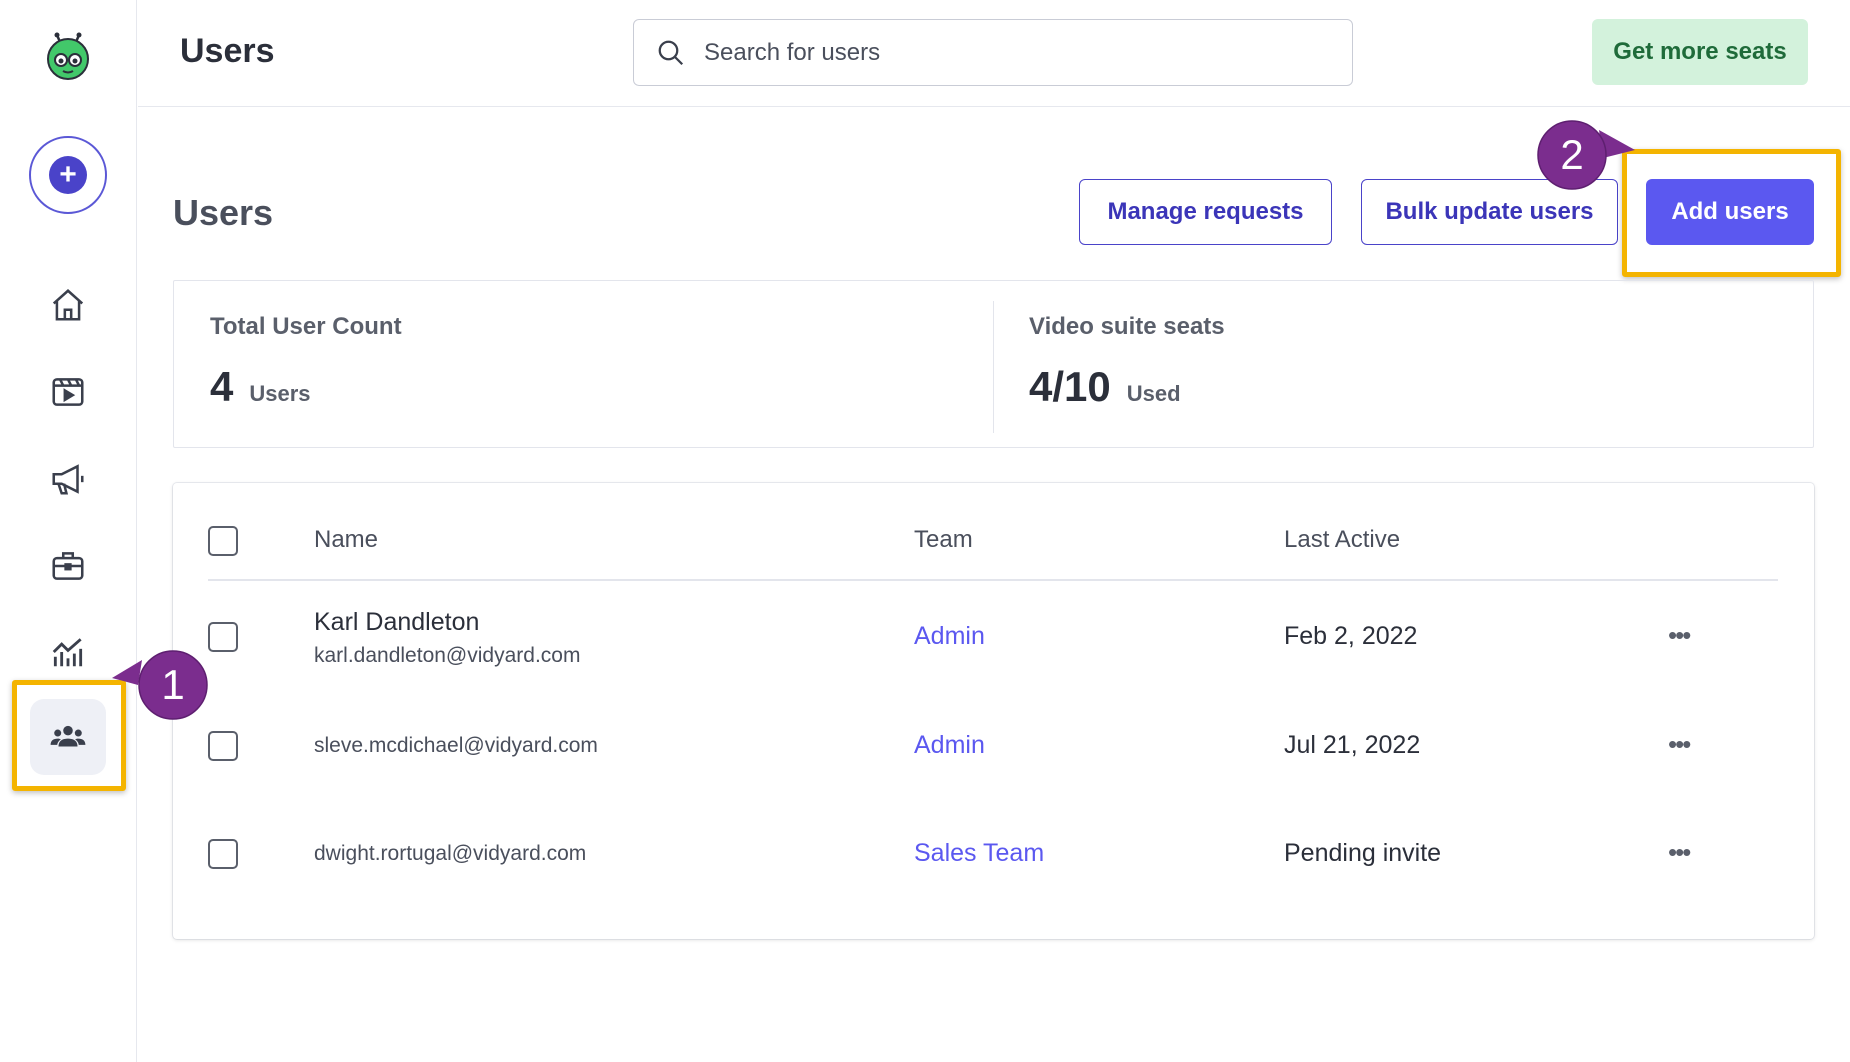 The image size is (1850, 1062). I want to click on top-bar: Users Get more seats, so click(994, 53).